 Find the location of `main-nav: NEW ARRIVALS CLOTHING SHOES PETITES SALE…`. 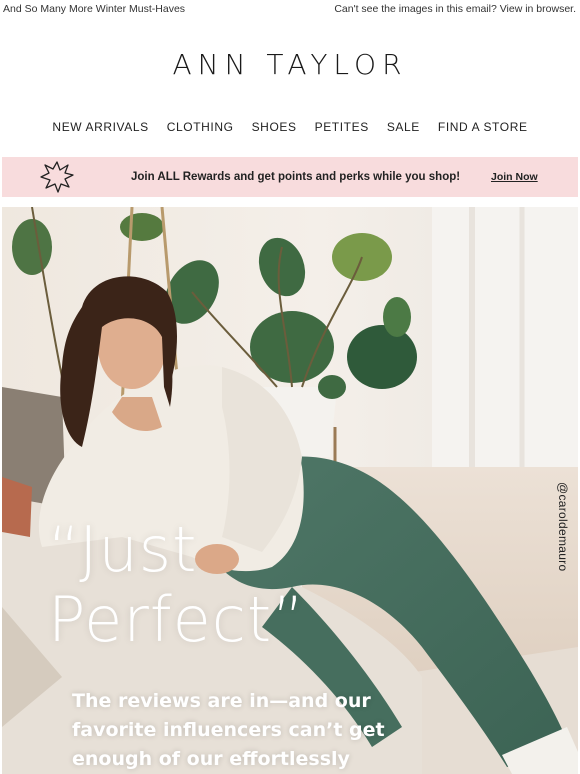

main-nav: NEW ARRIVALS CLOTHING SHOES PETITES SALE… is located at coordinates (290, 121).